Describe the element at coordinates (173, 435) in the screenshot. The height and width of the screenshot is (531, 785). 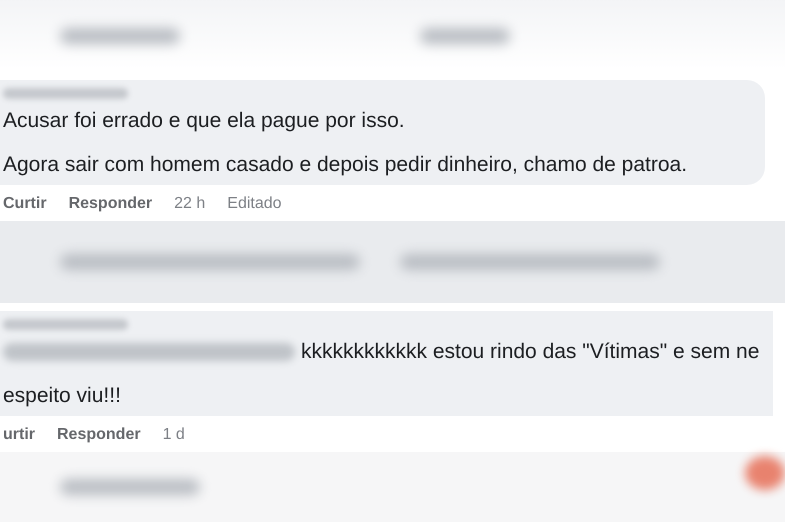
I see `comment-time: 1 d` at that location.